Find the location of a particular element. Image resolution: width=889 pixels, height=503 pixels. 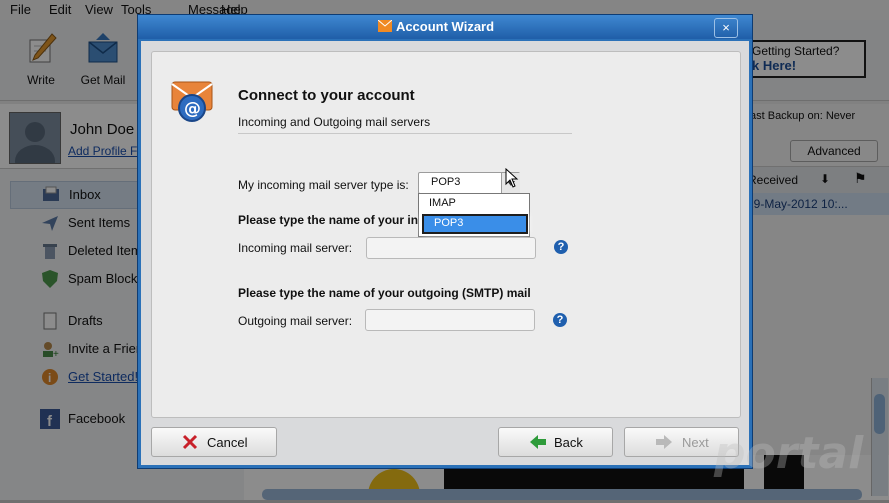

incoming-prompt: Please type the name of your inc is located at coordinates (331, 220).